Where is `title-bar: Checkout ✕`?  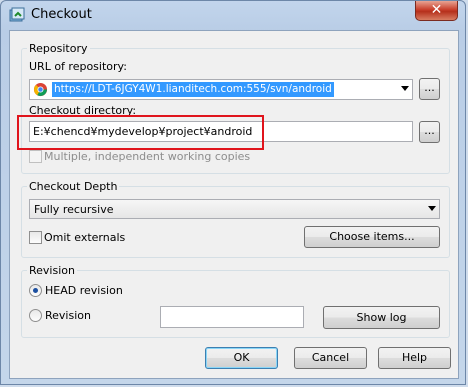
title-bar: Checkout ✕ is located at coordinates (234, 15).